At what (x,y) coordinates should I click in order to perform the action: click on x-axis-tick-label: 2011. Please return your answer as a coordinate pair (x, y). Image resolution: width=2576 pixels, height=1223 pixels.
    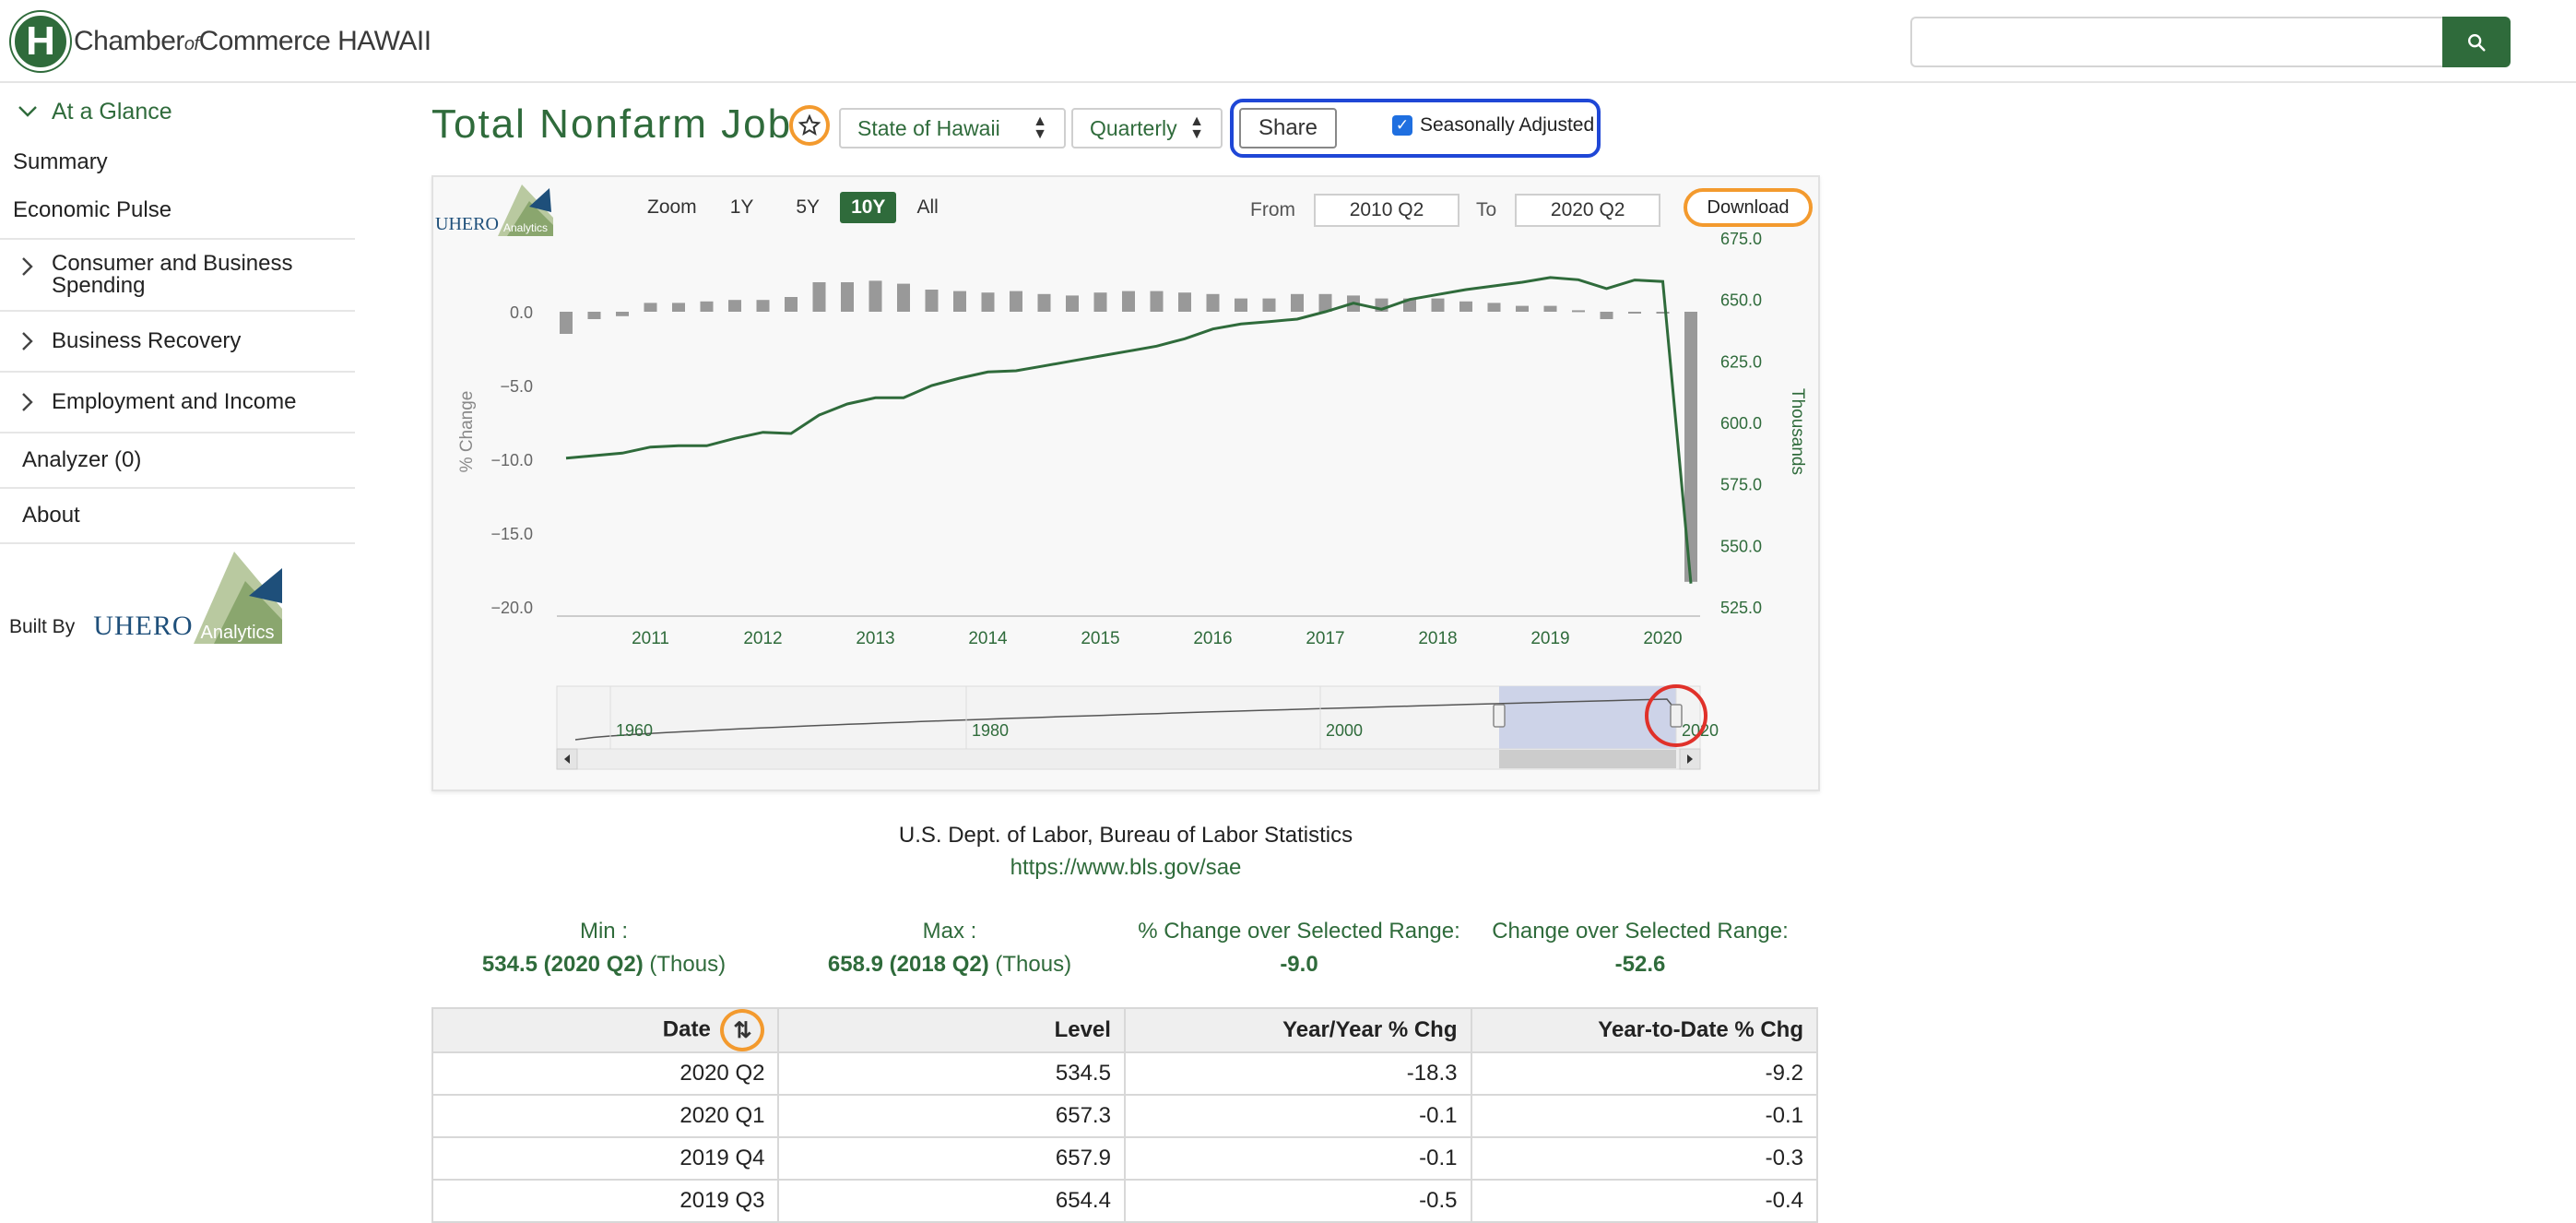
    Looking at the image, I should click on (650, 638).